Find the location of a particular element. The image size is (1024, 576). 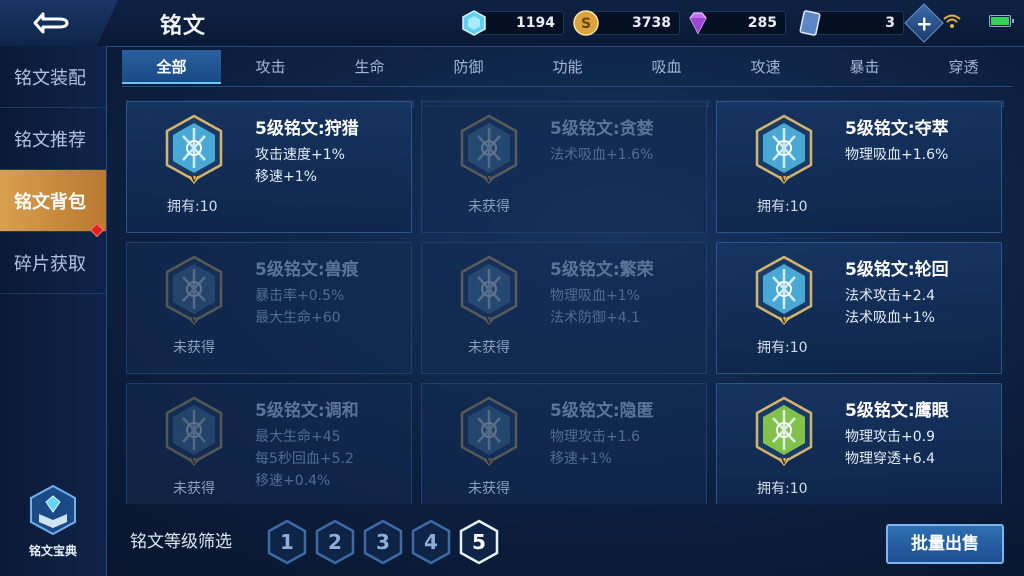

resource-diamond: 285 is located at coordinates (735, 23).